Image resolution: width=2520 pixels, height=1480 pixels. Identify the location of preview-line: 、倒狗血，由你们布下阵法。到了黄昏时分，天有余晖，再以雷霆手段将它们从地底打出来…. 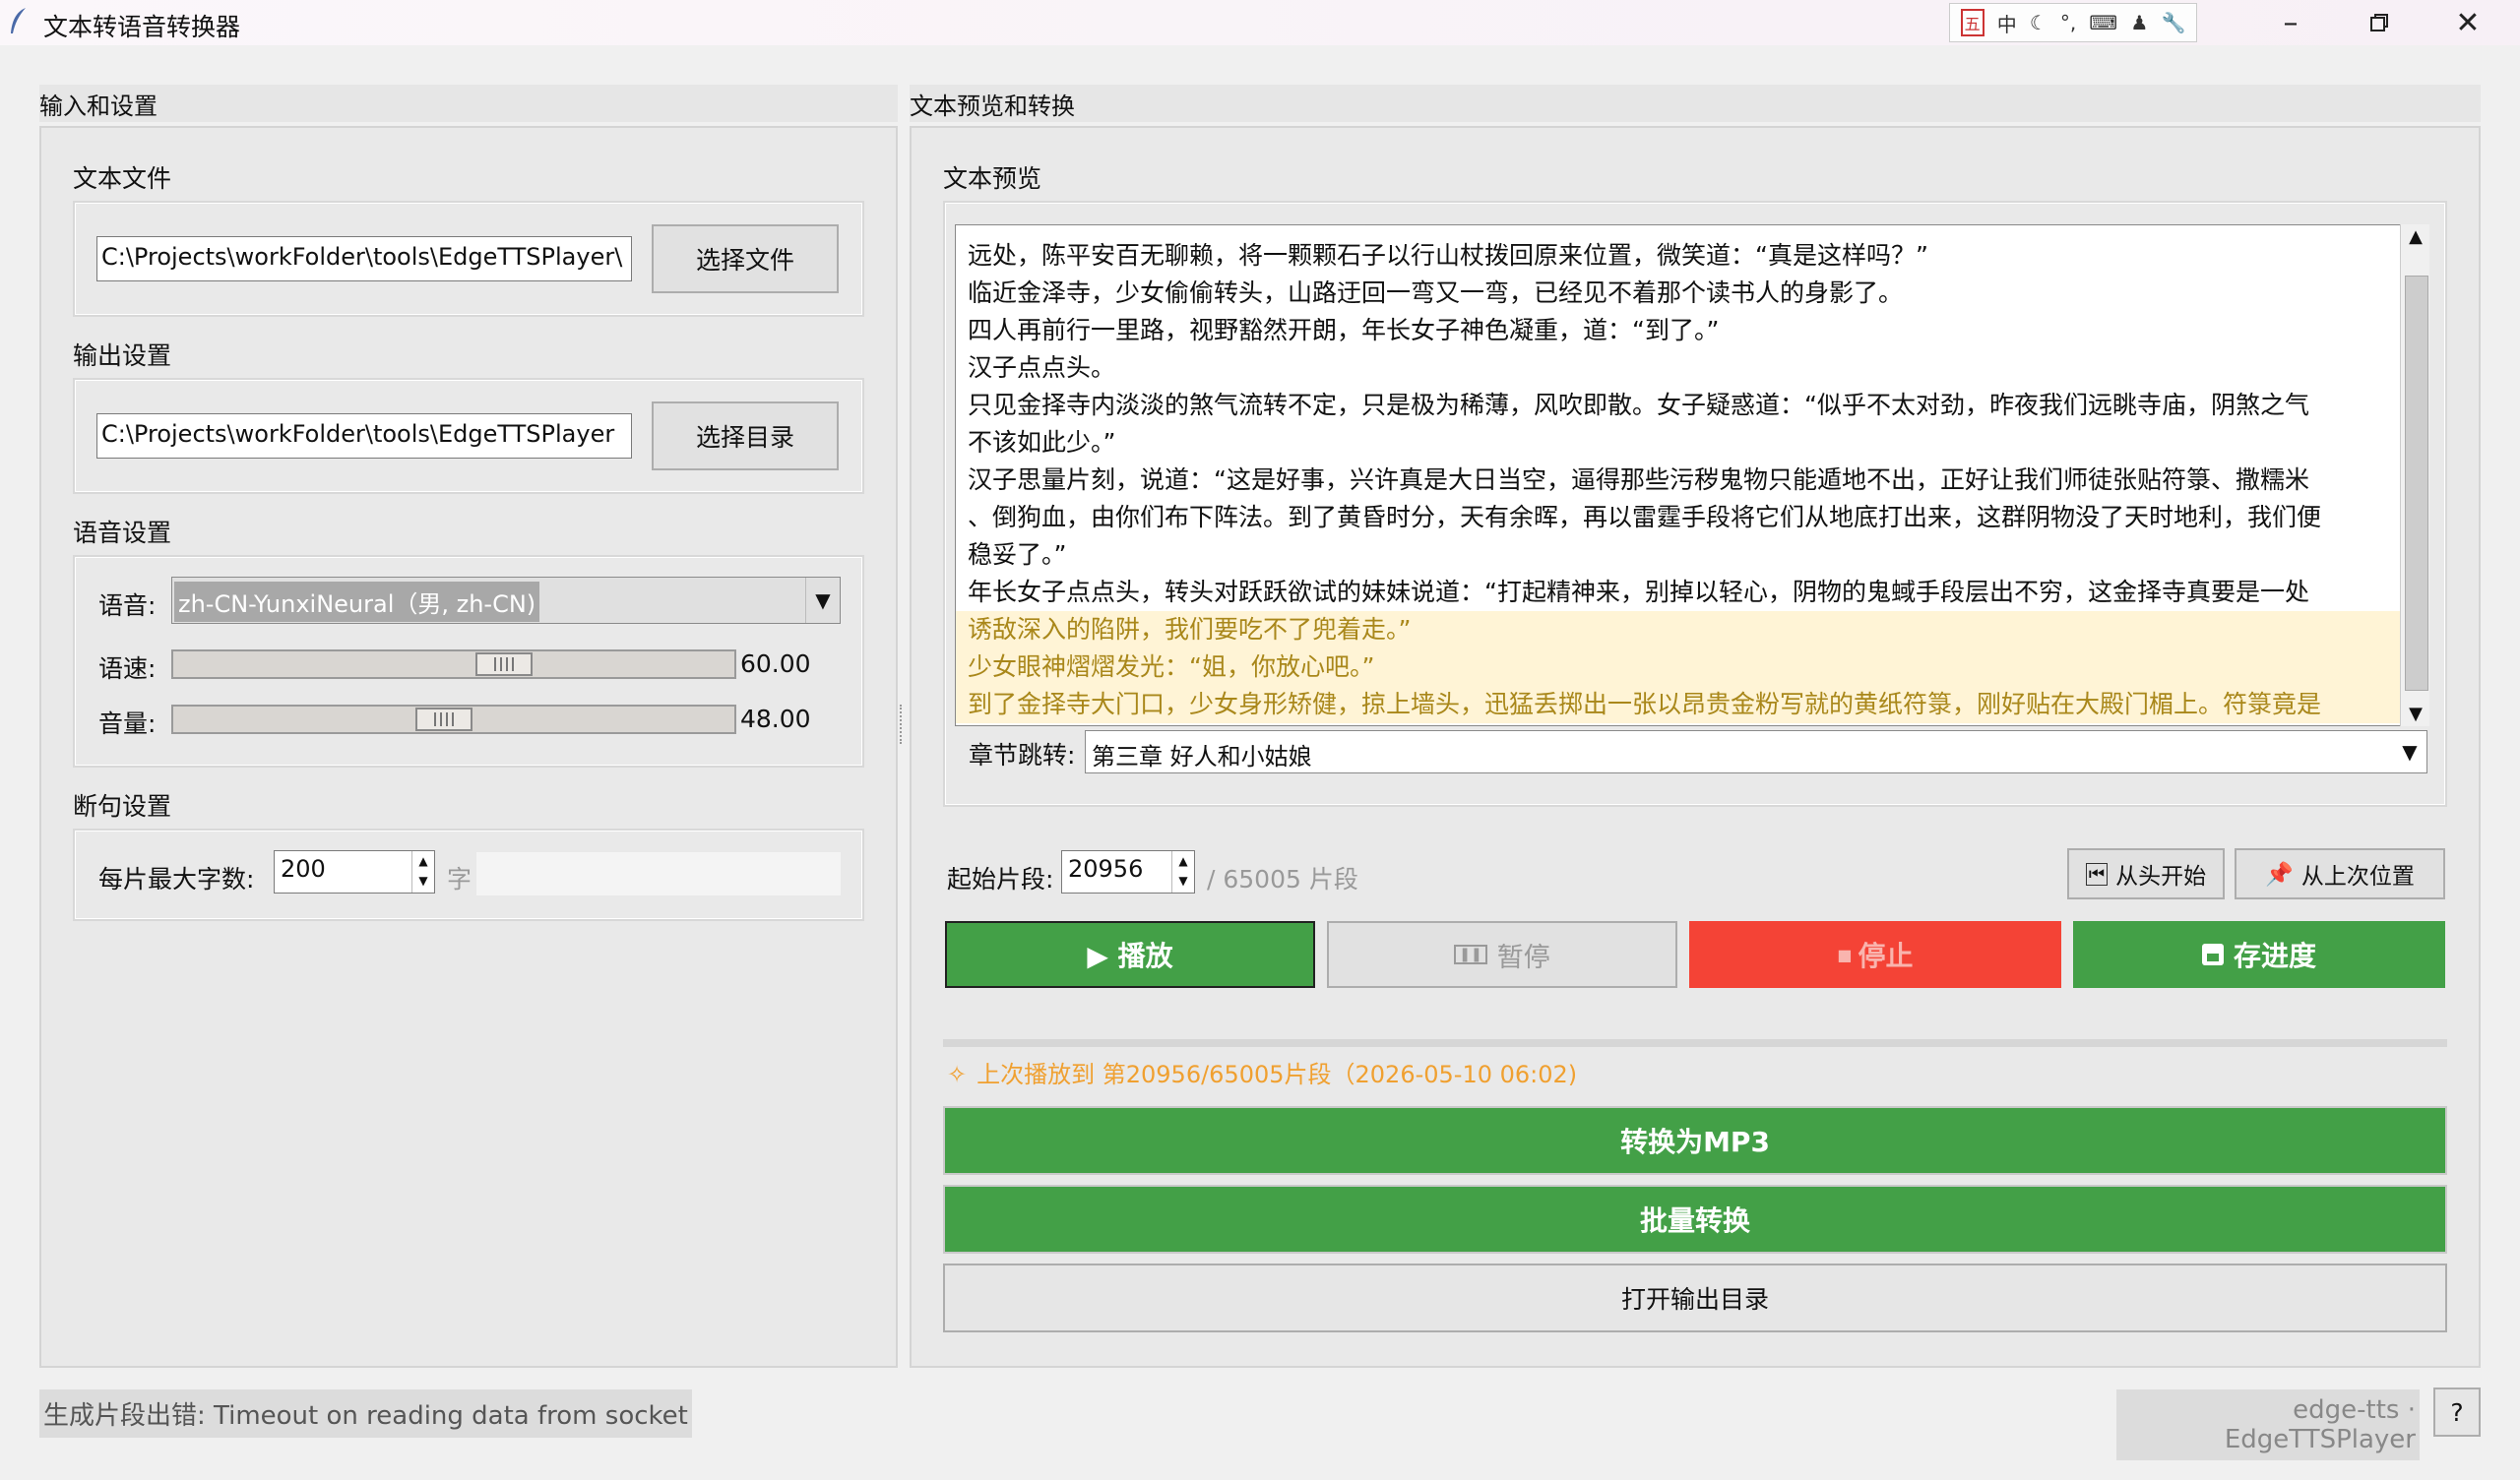
(1645, 517).